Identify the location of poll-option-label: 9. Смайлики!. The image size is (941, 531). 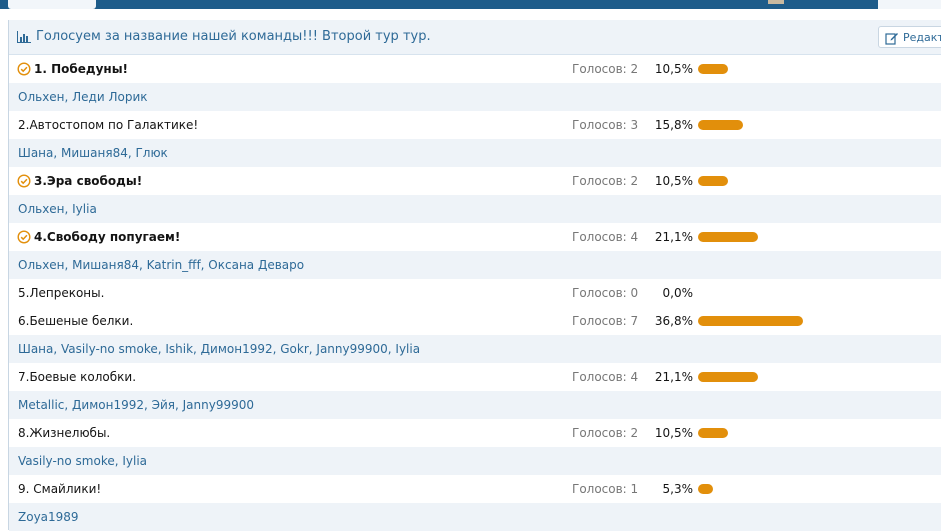
(60, 489).